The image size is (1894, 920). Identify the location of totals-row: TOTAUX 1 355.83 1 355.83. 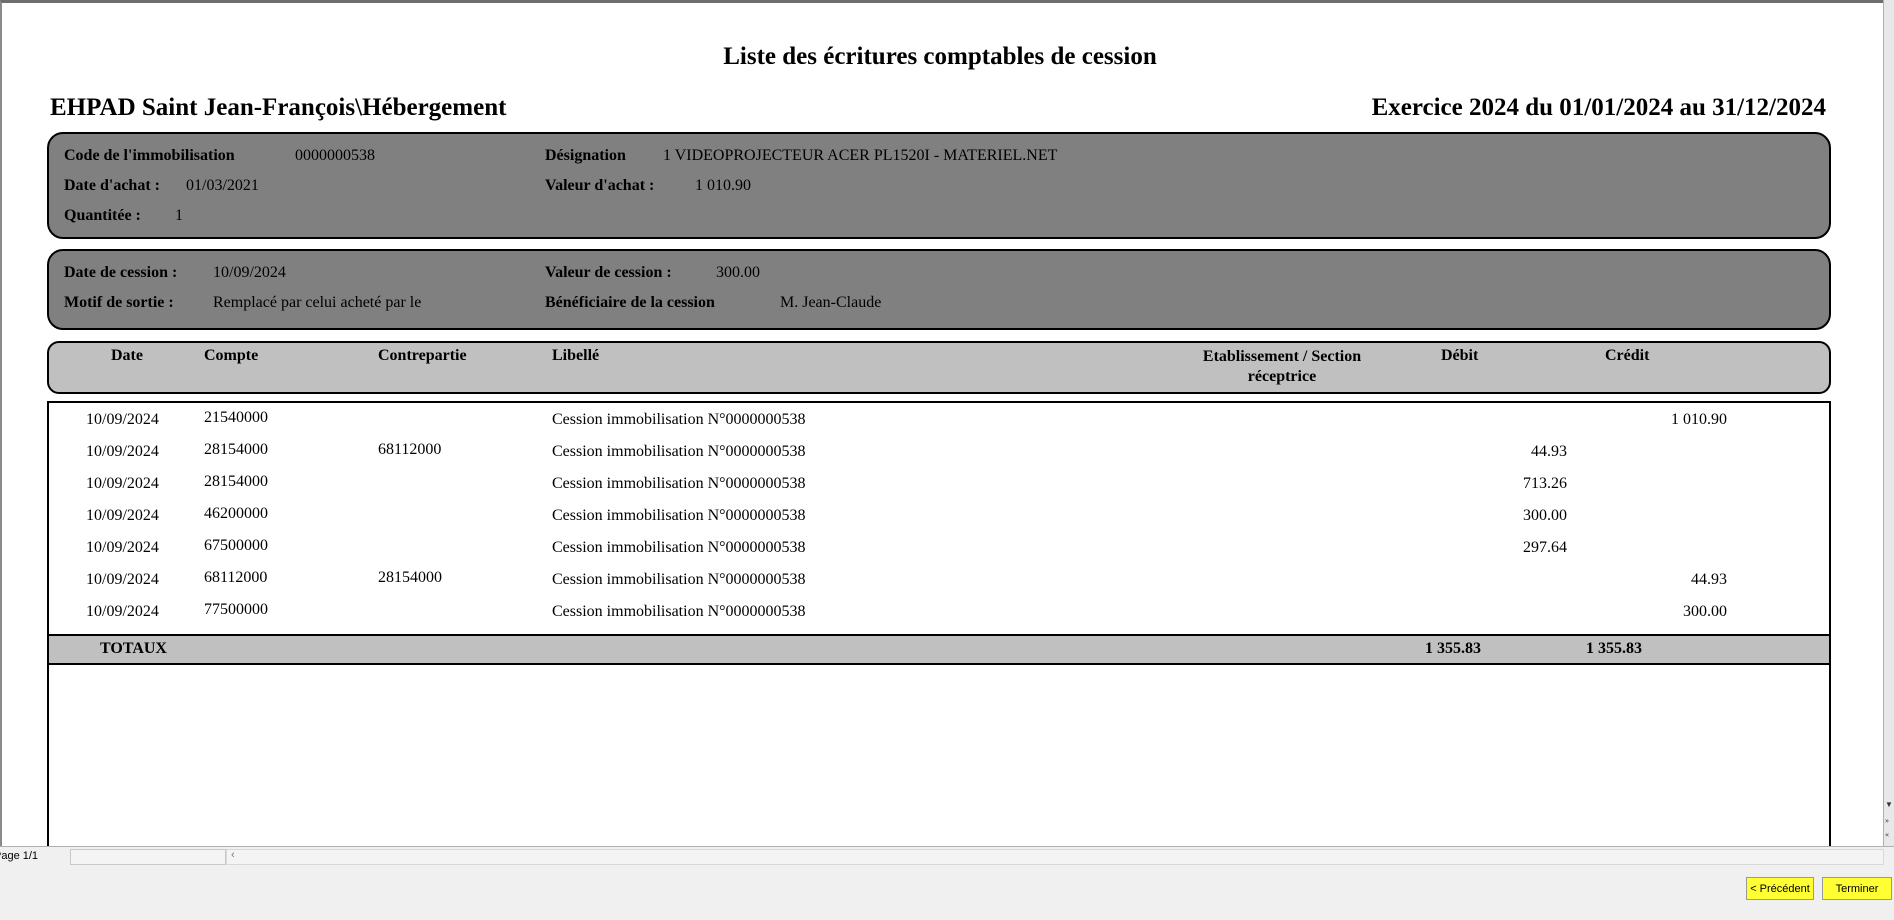
(939, 649).